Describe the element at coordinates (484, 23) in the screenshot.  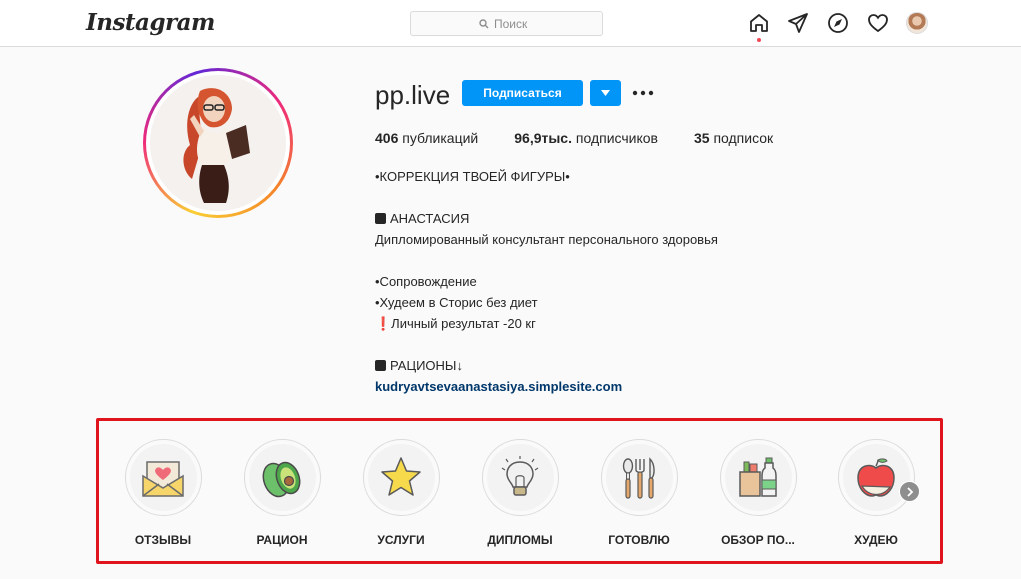
I see `search-icon` at that location.